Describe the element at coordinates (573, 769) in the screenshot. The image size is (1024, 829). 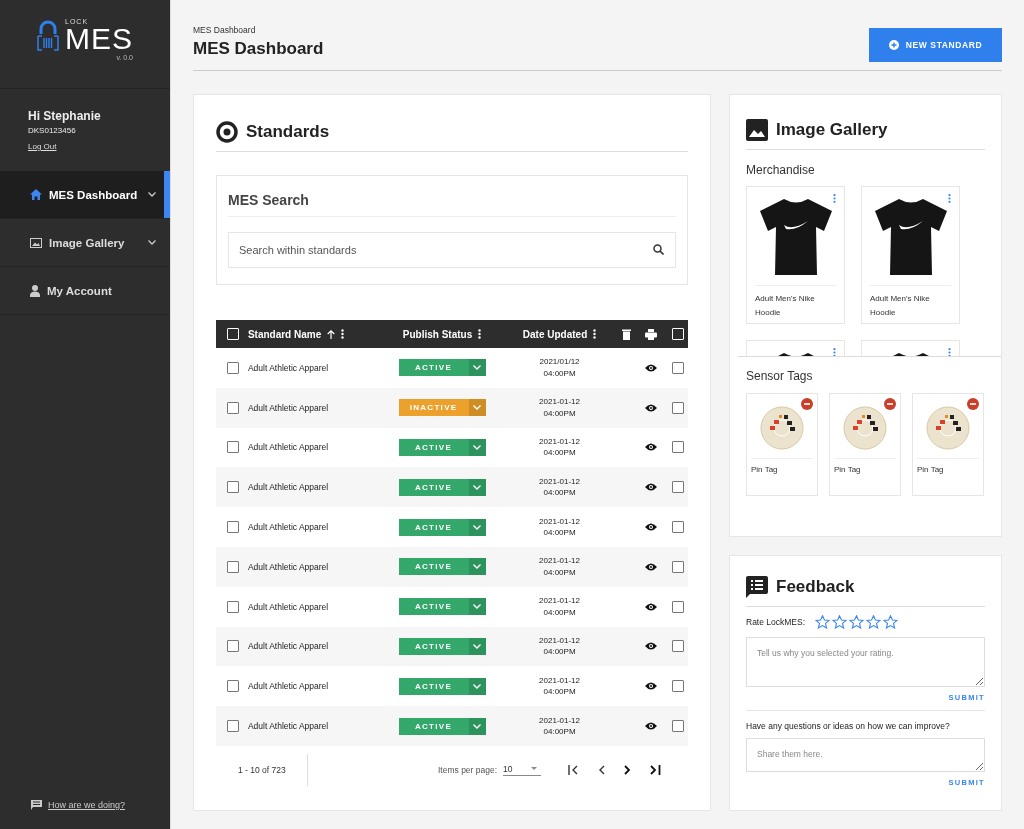
I see `first-page-icon` at that location.